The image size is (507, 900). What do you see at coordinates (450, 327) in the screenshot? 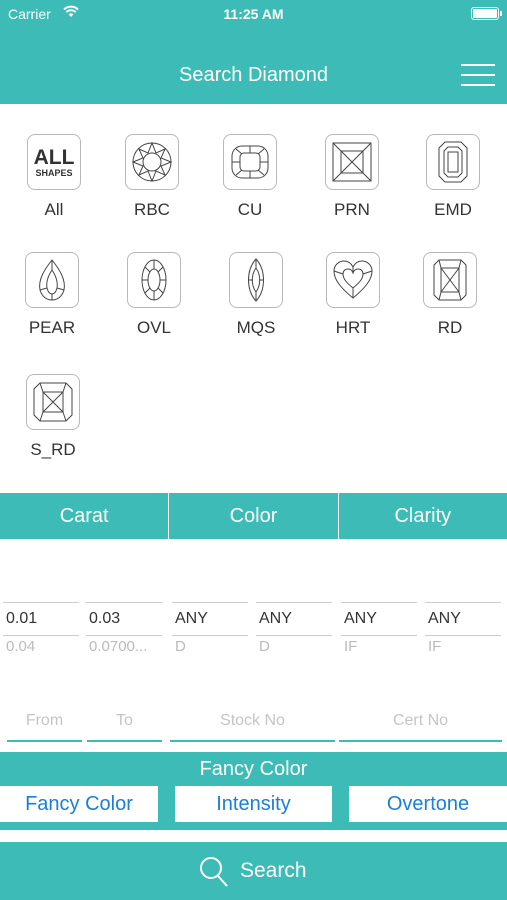
I see `shape-label: RD` at bounding box center [450, 327].